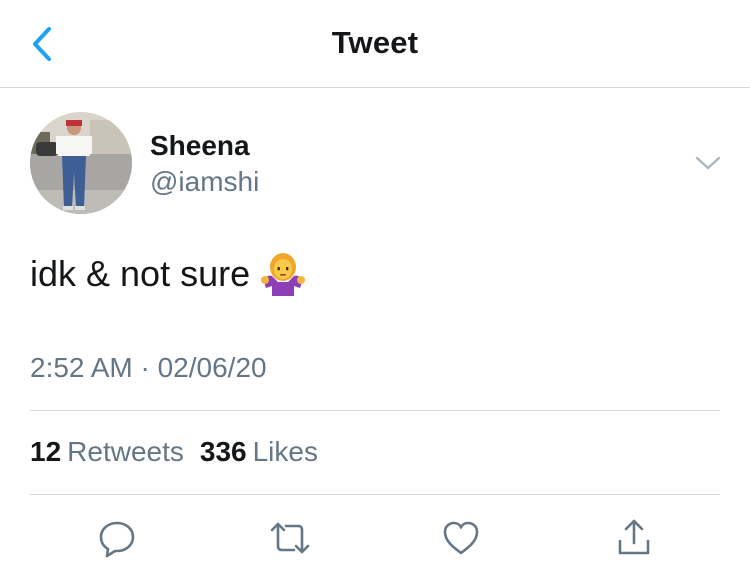 This screenshot has width=750, height=576. I want to click on like-count: 336, so click(223, 451).